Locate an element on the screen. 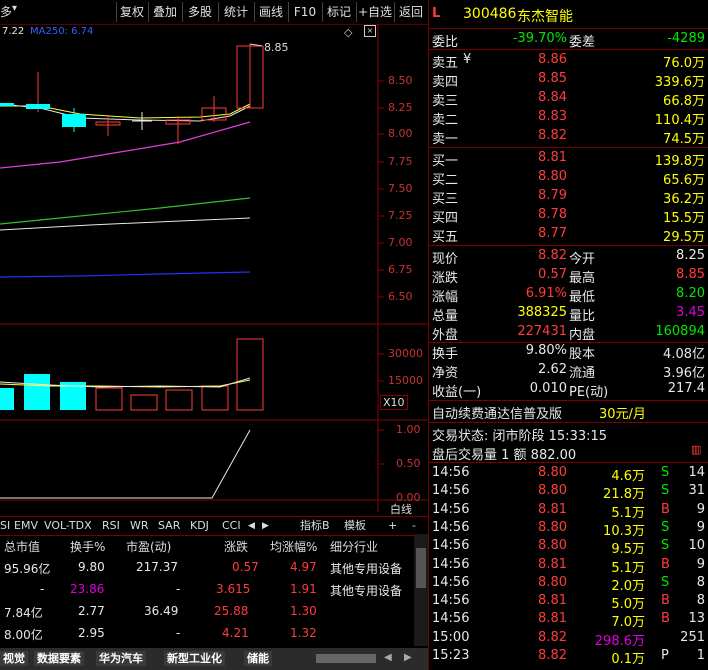 This screenshot has width=708, height=670. statistics-button: 统计 is located at coordinates (235, 12).